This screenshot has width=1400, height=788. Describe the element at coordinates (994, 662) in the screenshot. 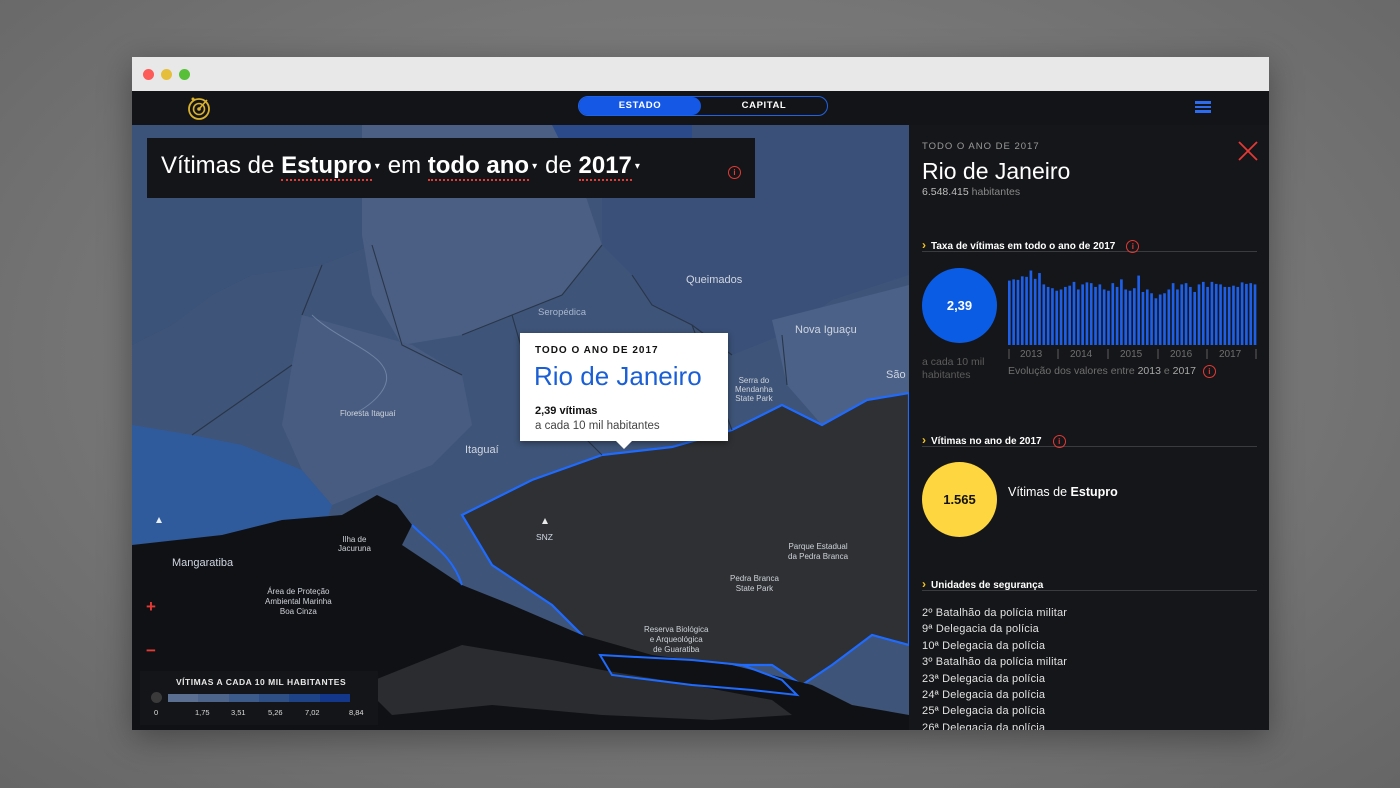

I see `list-item: 3º Batalhão da polícia militar` at that location.